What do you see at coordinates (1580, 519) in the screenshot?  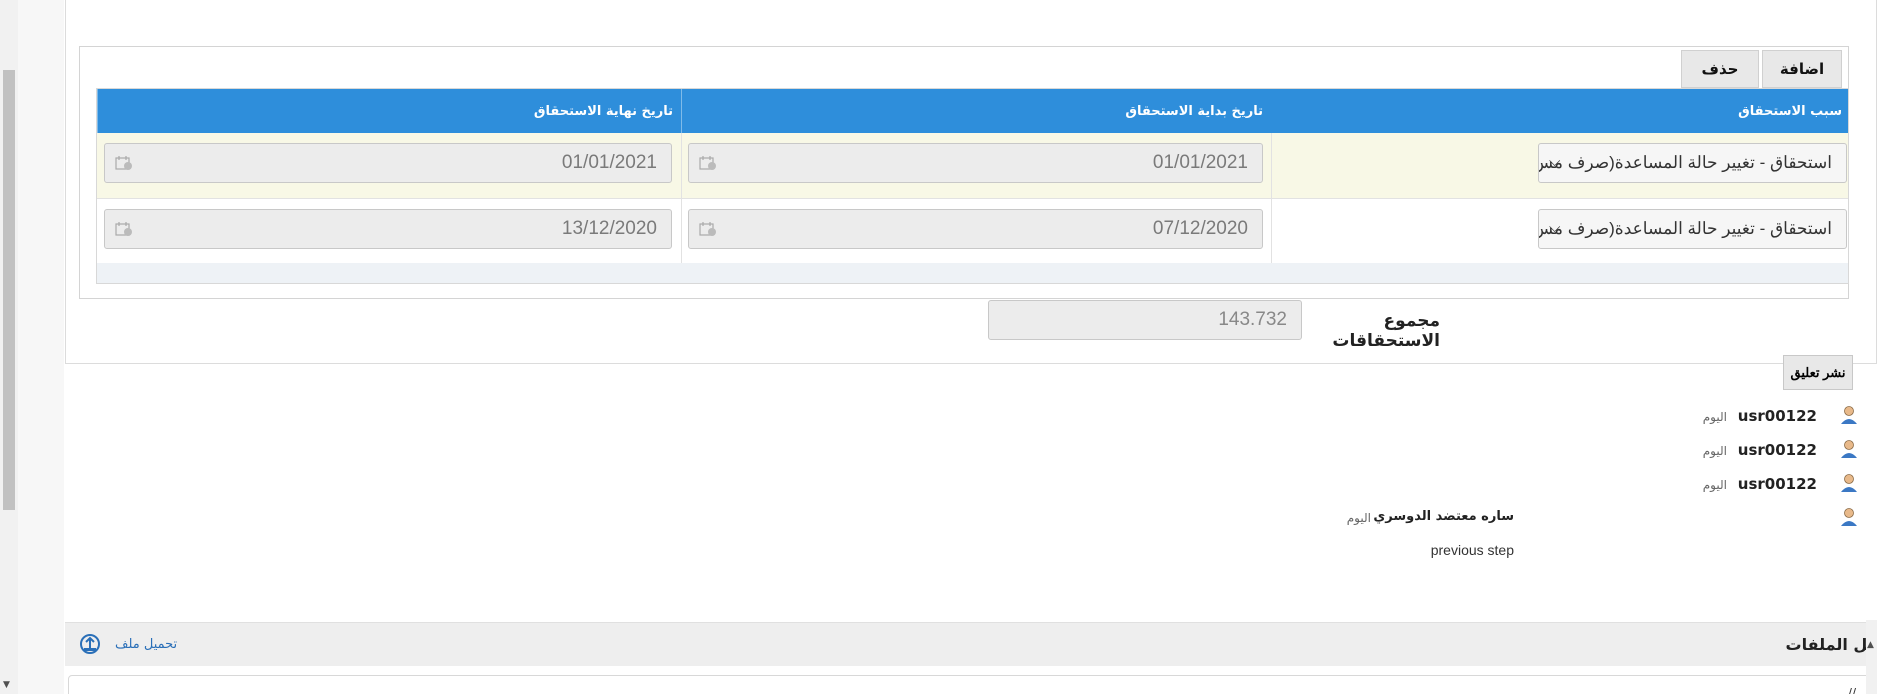 I see `comment-item: ساره معتضد الدوسري اليوم` at bounding box center [1580, 519].